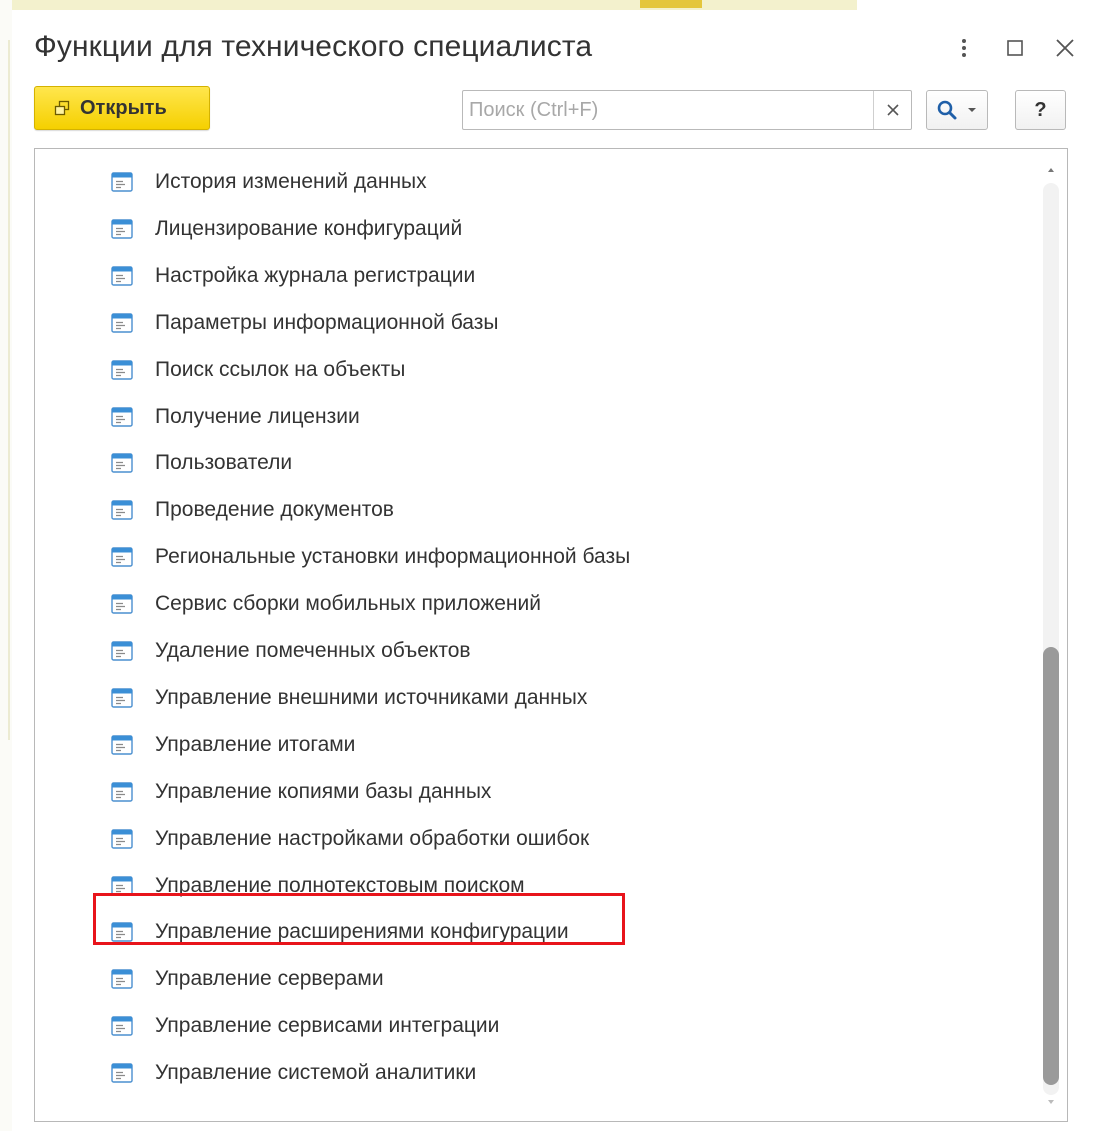 This screenshot has width=1098, height=1131. I want to click on list-item-label: Управление системой аналитики, so click(316, 1073).